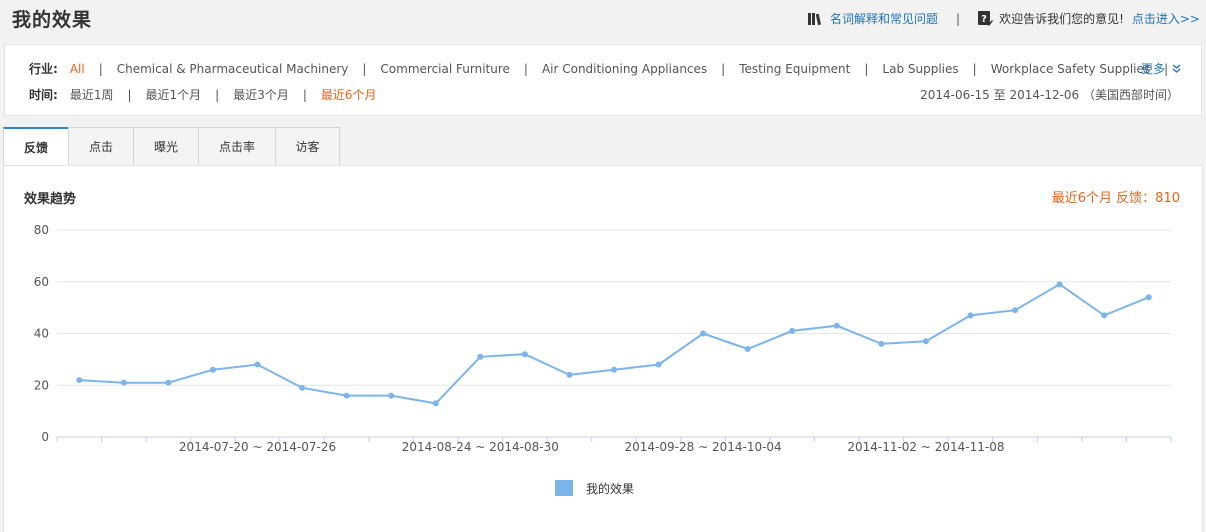  Describe the element at coordinates (920, 69) in the screenshot. I see `industry-lab-supplies: Lab Supplies` at that location.